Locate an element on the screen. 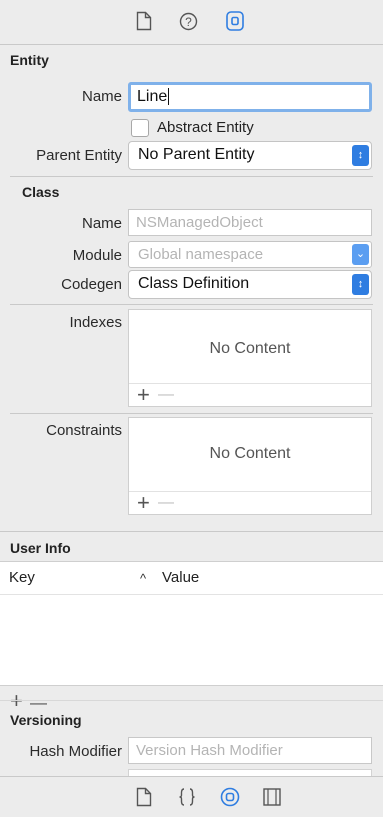 The width and height of the screenshot is (383, 817). data-model-inspector-icon is located at coordinates (235, 21).